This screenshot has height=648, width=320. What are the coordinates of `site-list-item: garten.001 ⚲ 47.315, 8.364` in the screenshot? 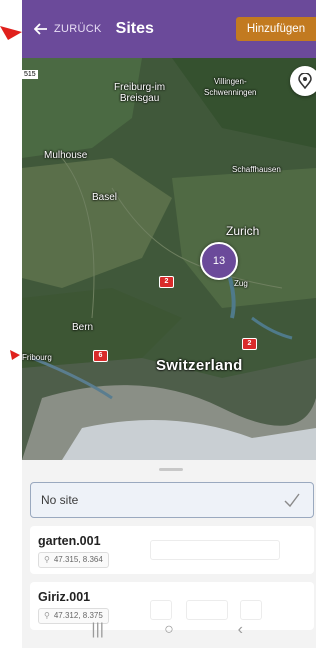 It's located at (172, 550).